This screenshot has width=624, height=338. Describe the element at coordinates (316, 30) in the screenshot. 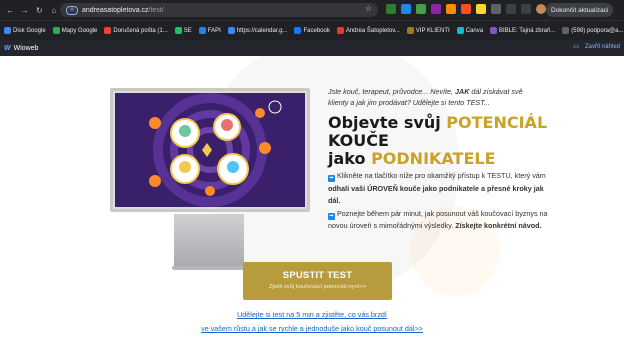

I see `bookmark-label: Facebook` at that location.